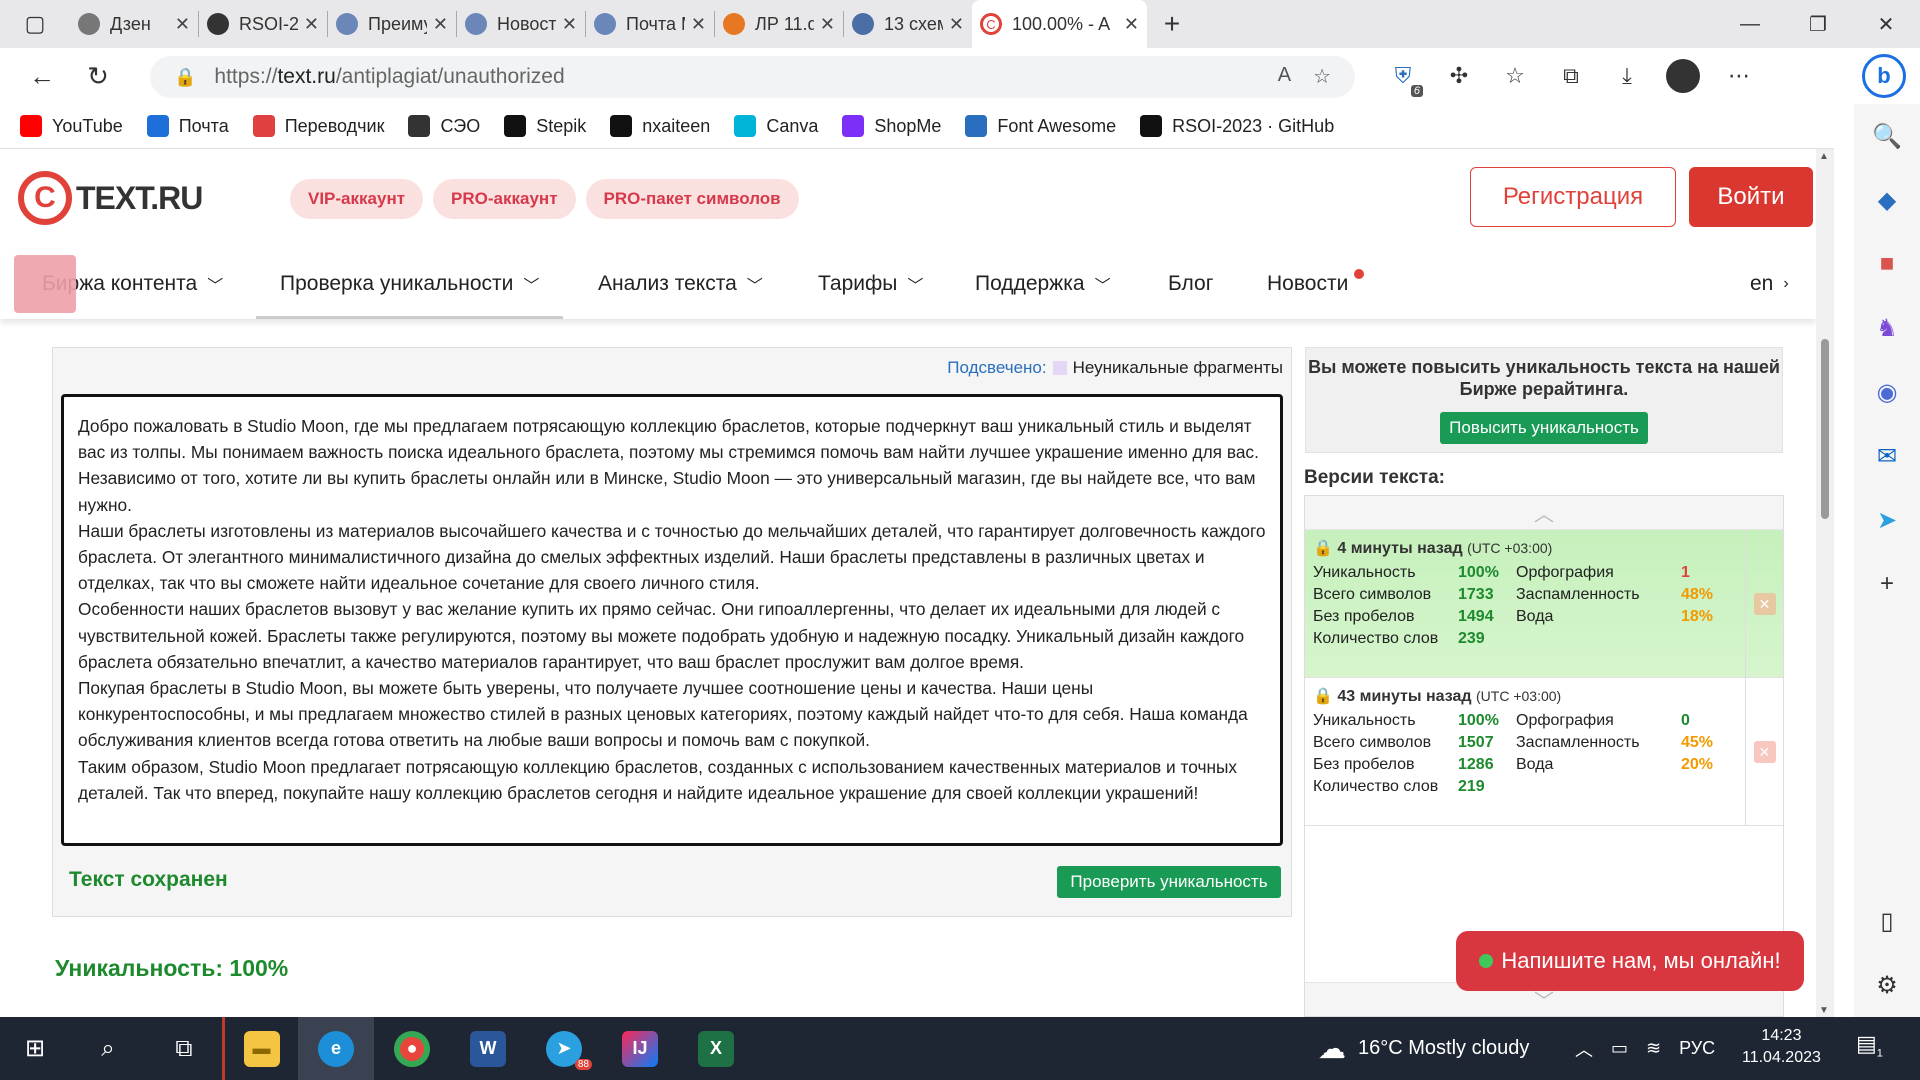  Describe the element at coordinates (1781, 1047) in the screenshot. I see `clock: 14:23 11.04.2023` at that location.